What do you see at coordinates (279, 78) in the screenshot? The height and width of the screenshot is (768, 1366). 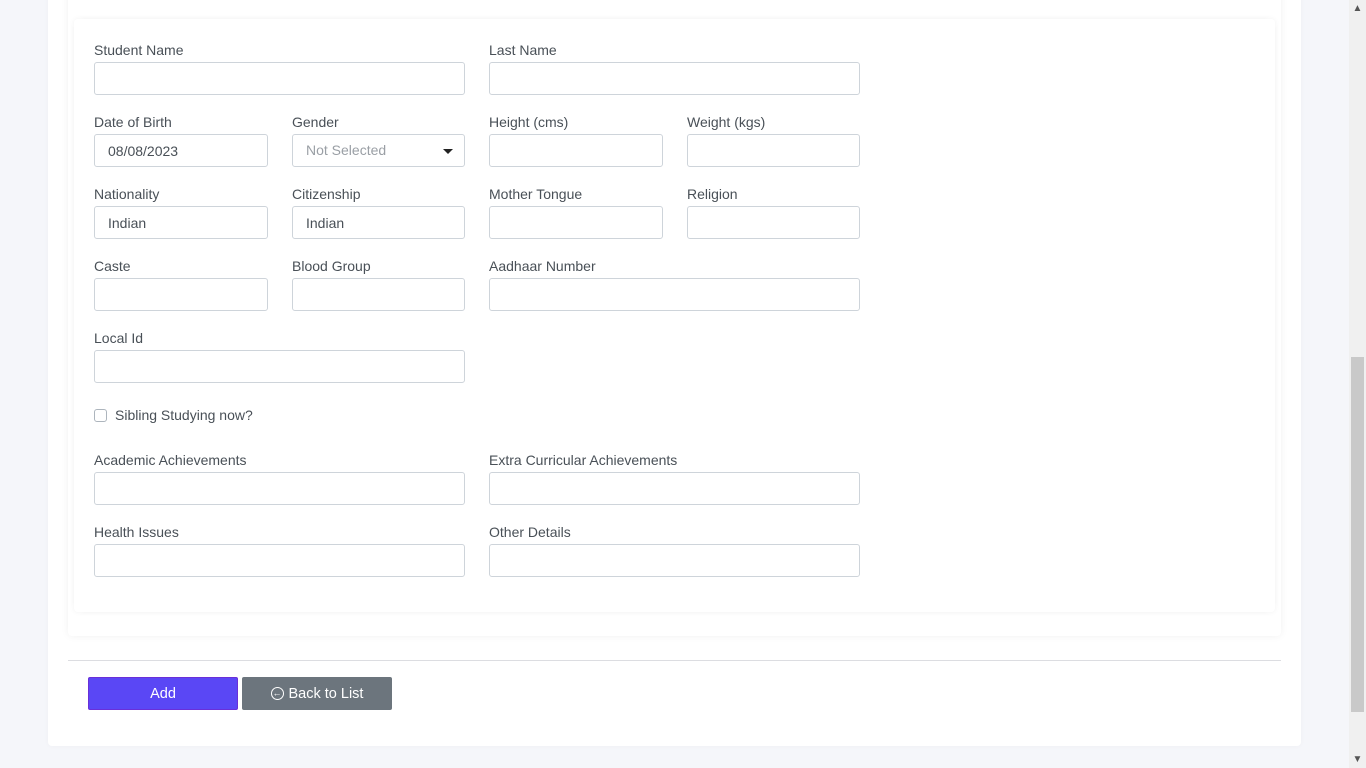 I see `student-name-input` at bounding box center [279, 78].